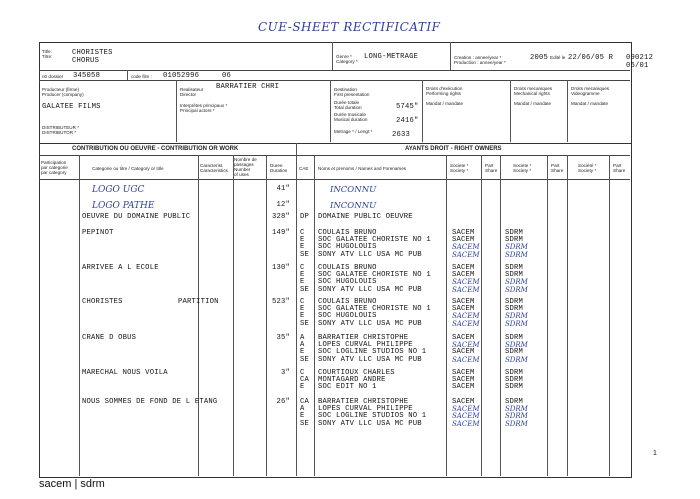  What do you see at coordinates (445, 103) in the screenshot?
I see `droits-exec-value: Mandat / mandate` at bounding box center [445, 103].